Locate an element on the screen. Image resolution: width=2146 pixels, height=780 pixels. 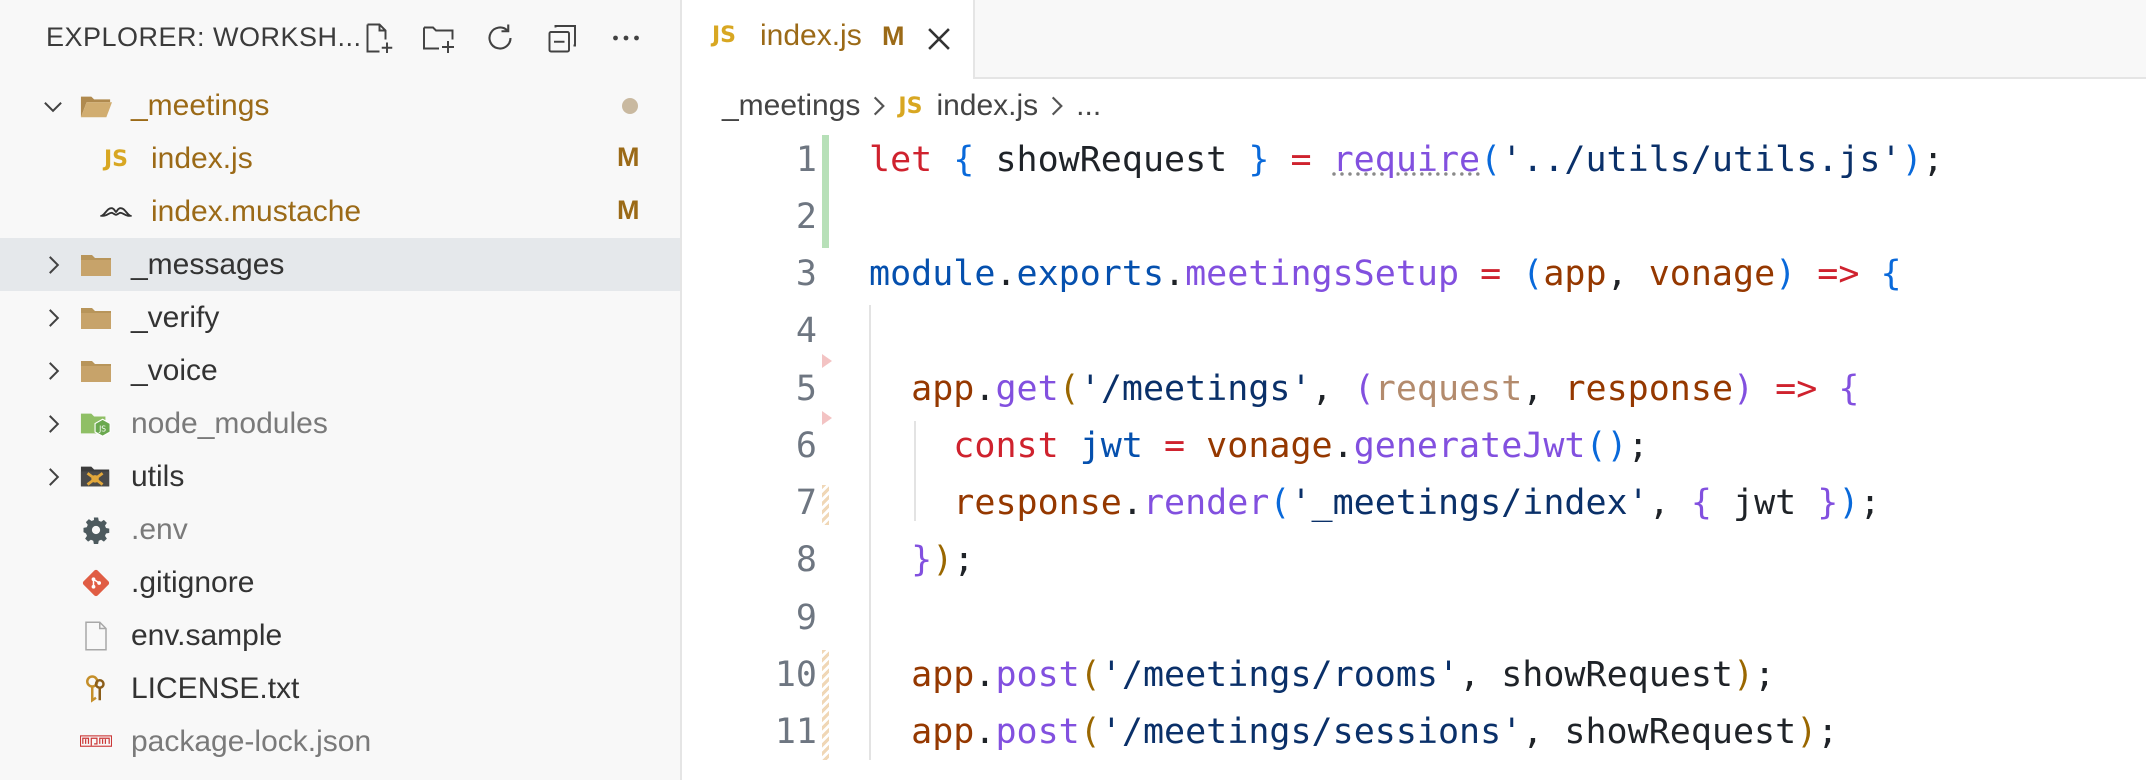
svg-text: JS is located at coordinates (102, 429).